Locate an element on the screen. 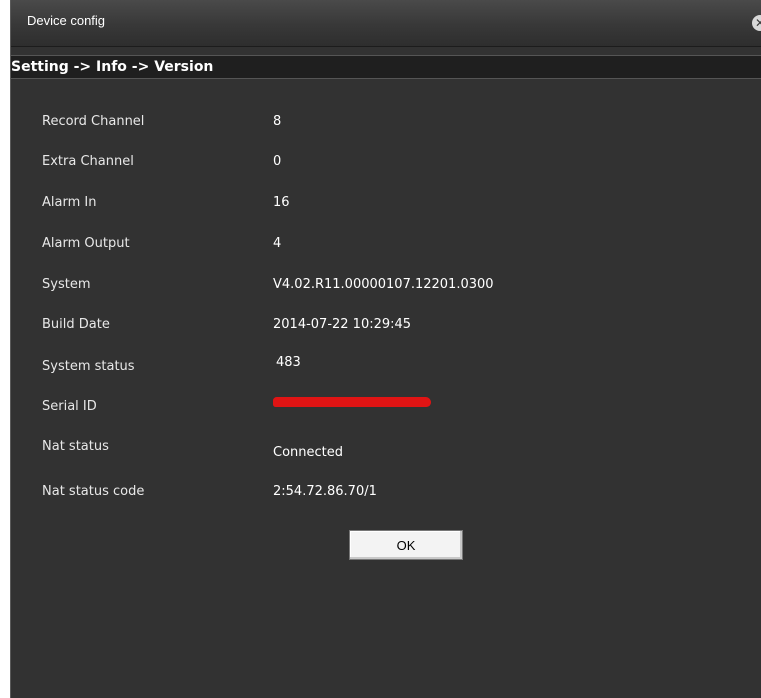  system-label: System is located at coordinates (66, 284).